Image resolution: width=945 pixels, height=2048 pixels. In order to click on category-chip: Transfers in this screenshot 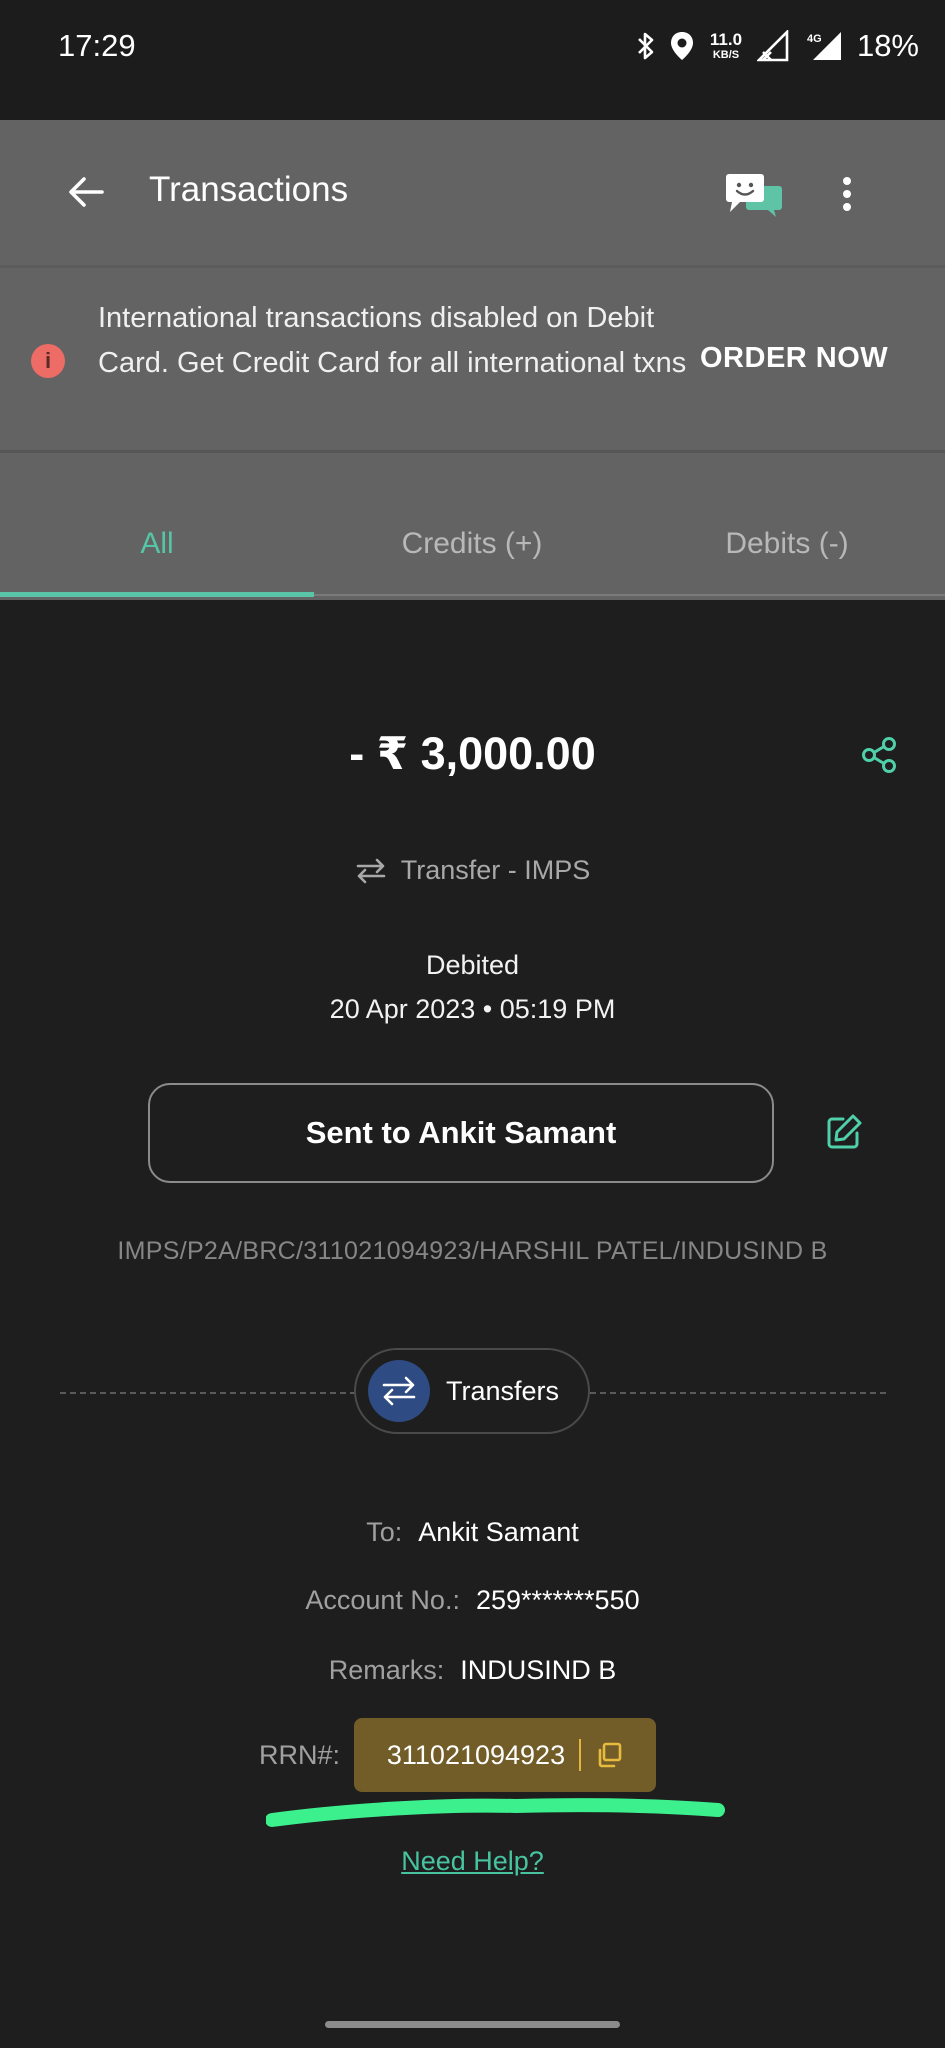, I will do `click(472, 1391)`.